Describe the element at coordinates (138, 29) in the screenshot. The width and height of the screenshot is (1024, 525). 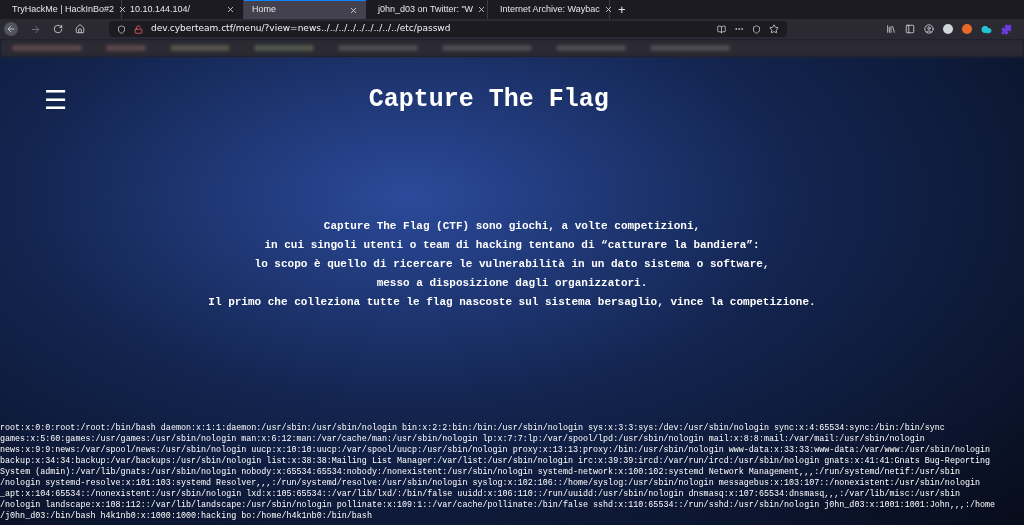
I see `insecure-lock-icon` at that location.